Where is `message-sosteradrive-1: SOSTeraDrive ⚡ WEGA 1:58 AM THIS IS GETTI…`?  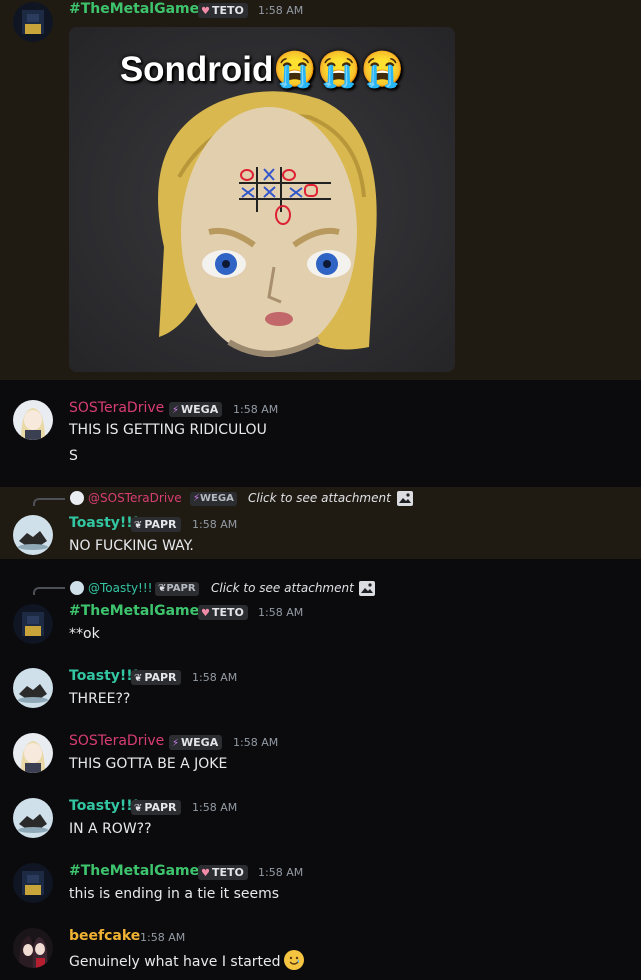
message-sosteradrive-1: SOSTeraDrive ⚡ WEGA 1:58 AM THIS IS GETTI… is located at coordinates (320, 432).